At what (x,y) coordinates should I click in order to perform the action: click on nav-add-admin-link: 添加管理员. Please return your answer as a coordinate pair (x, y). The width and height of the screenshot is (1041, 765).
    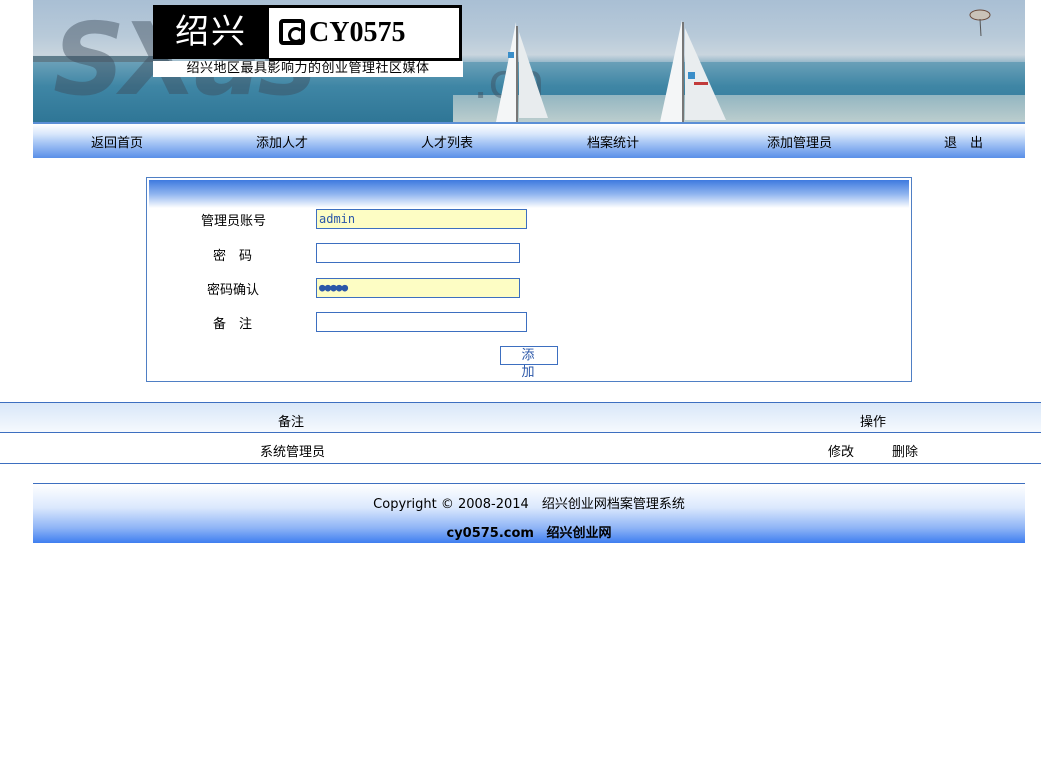
    Looking at the image, I should click on (799, 141).